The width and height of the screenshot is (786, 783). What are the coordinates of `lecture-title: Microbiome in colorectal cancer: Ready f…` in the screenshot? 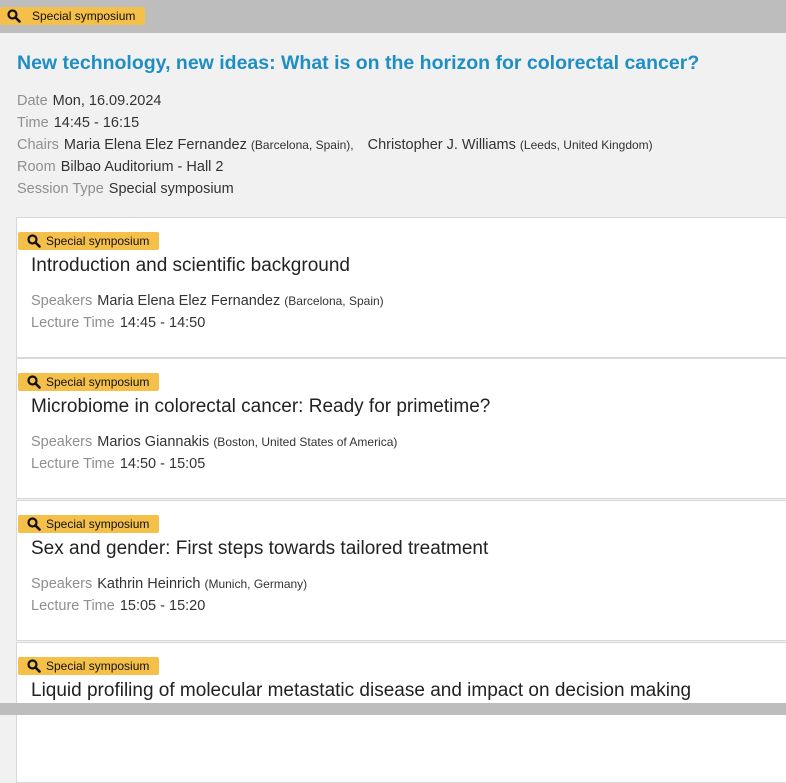 It's located at (260, 407).